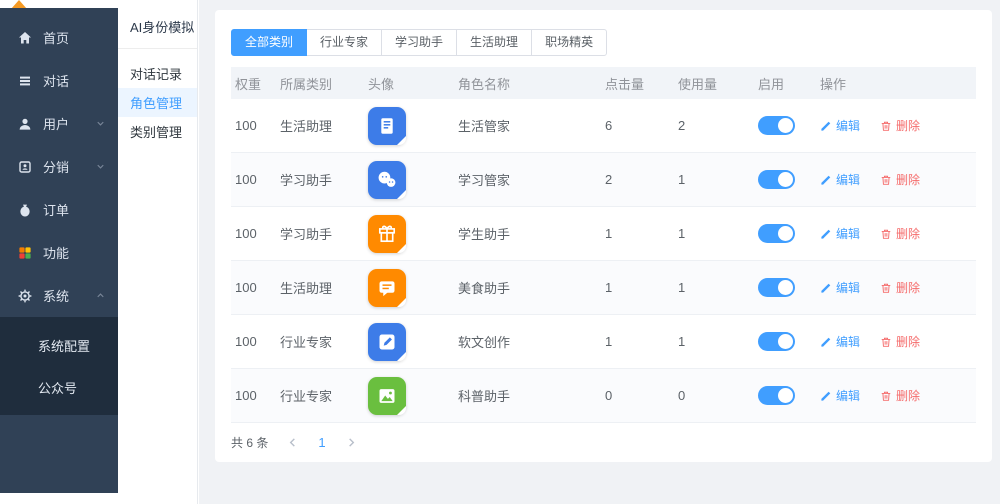 Image resolution: width=1000 pixels, height=504 pixels. Describe the element at coordinates (56, 38) in the screenshot. I see `sidebar-item-label: 首页` at that location.